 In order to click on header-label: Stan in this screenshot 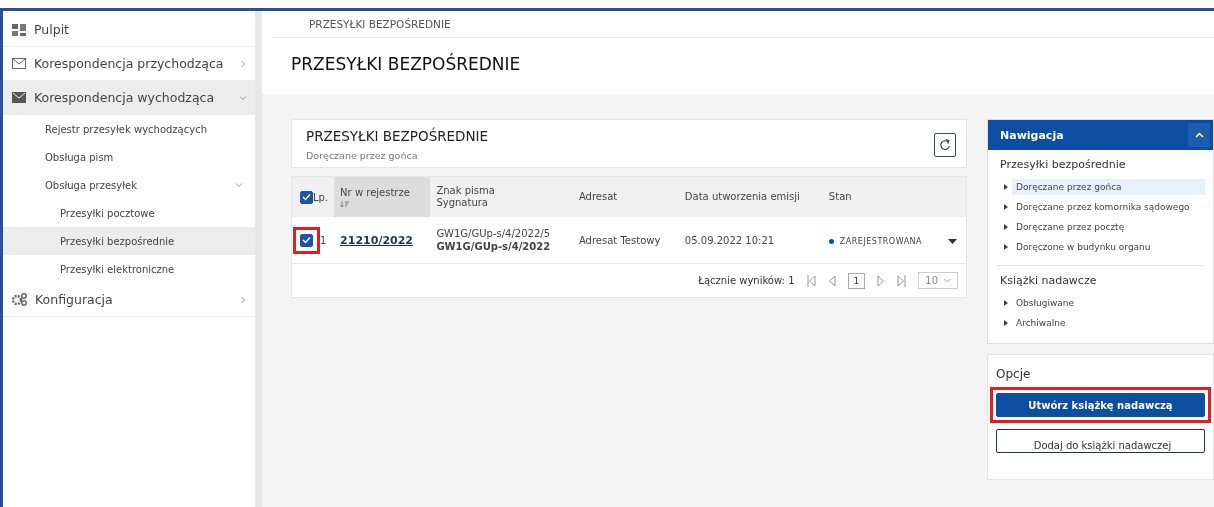, I will do `click(840, 197)`.